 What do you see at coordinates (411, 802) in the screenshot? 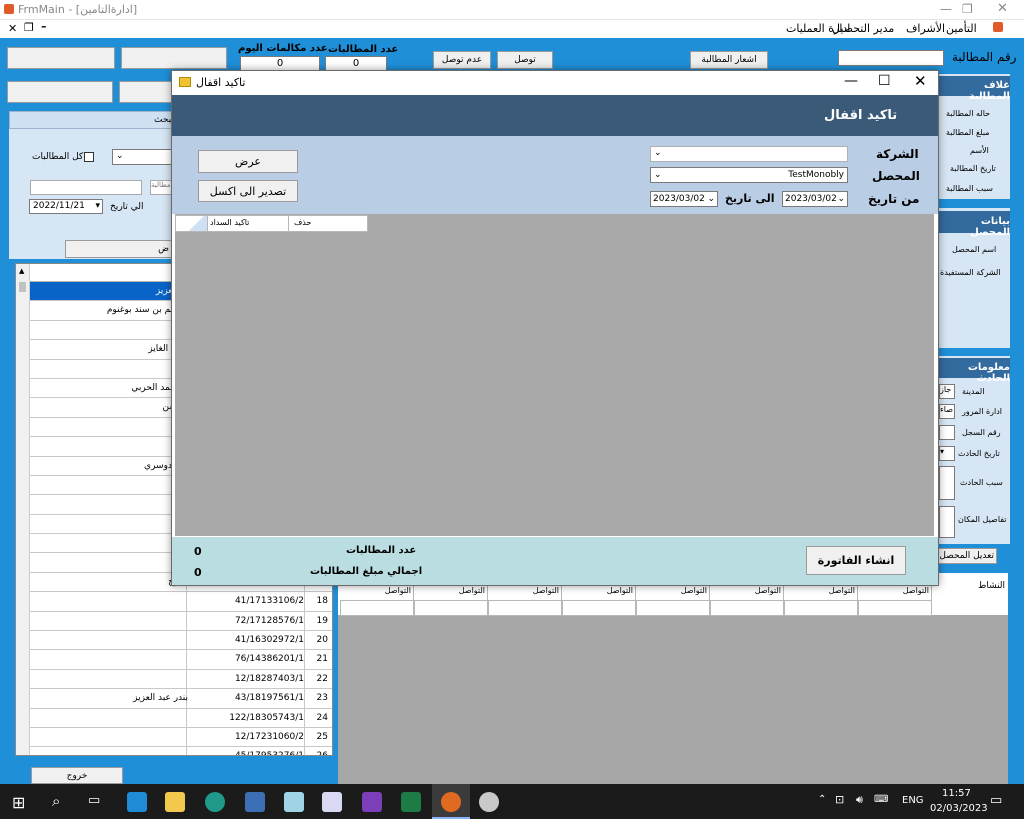
I see `excel-icon` at bounding box center [411, 802].